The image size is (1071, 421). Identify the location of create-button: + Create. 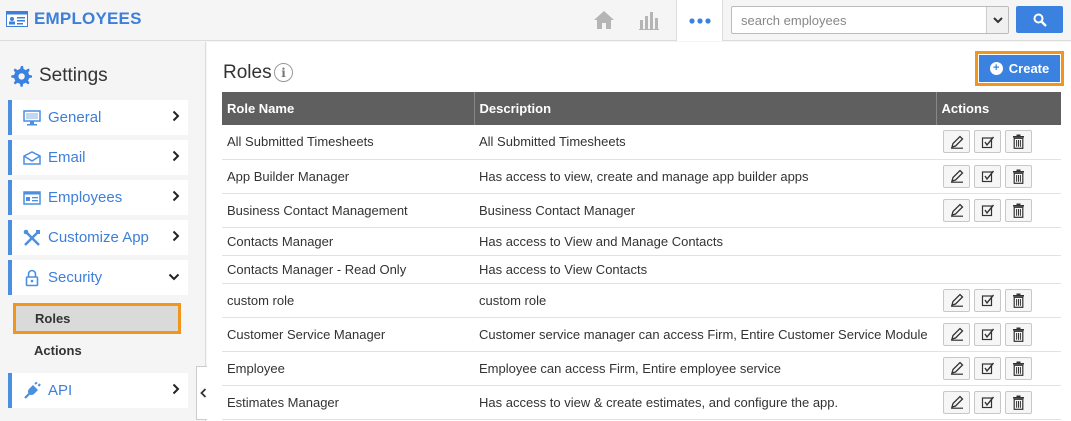
(1019, 68).